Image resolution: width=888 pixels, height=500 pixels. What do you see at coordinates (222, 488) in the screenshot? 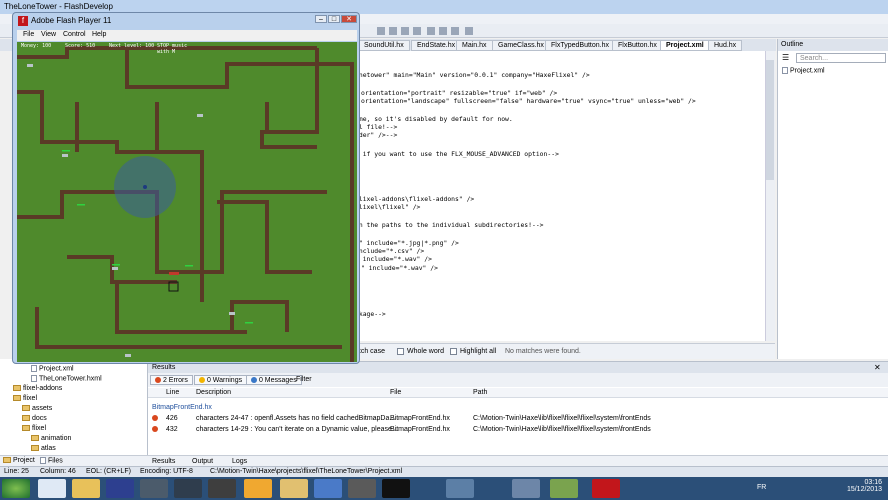
I see `app2-icon` at bounding box center [222, 488].